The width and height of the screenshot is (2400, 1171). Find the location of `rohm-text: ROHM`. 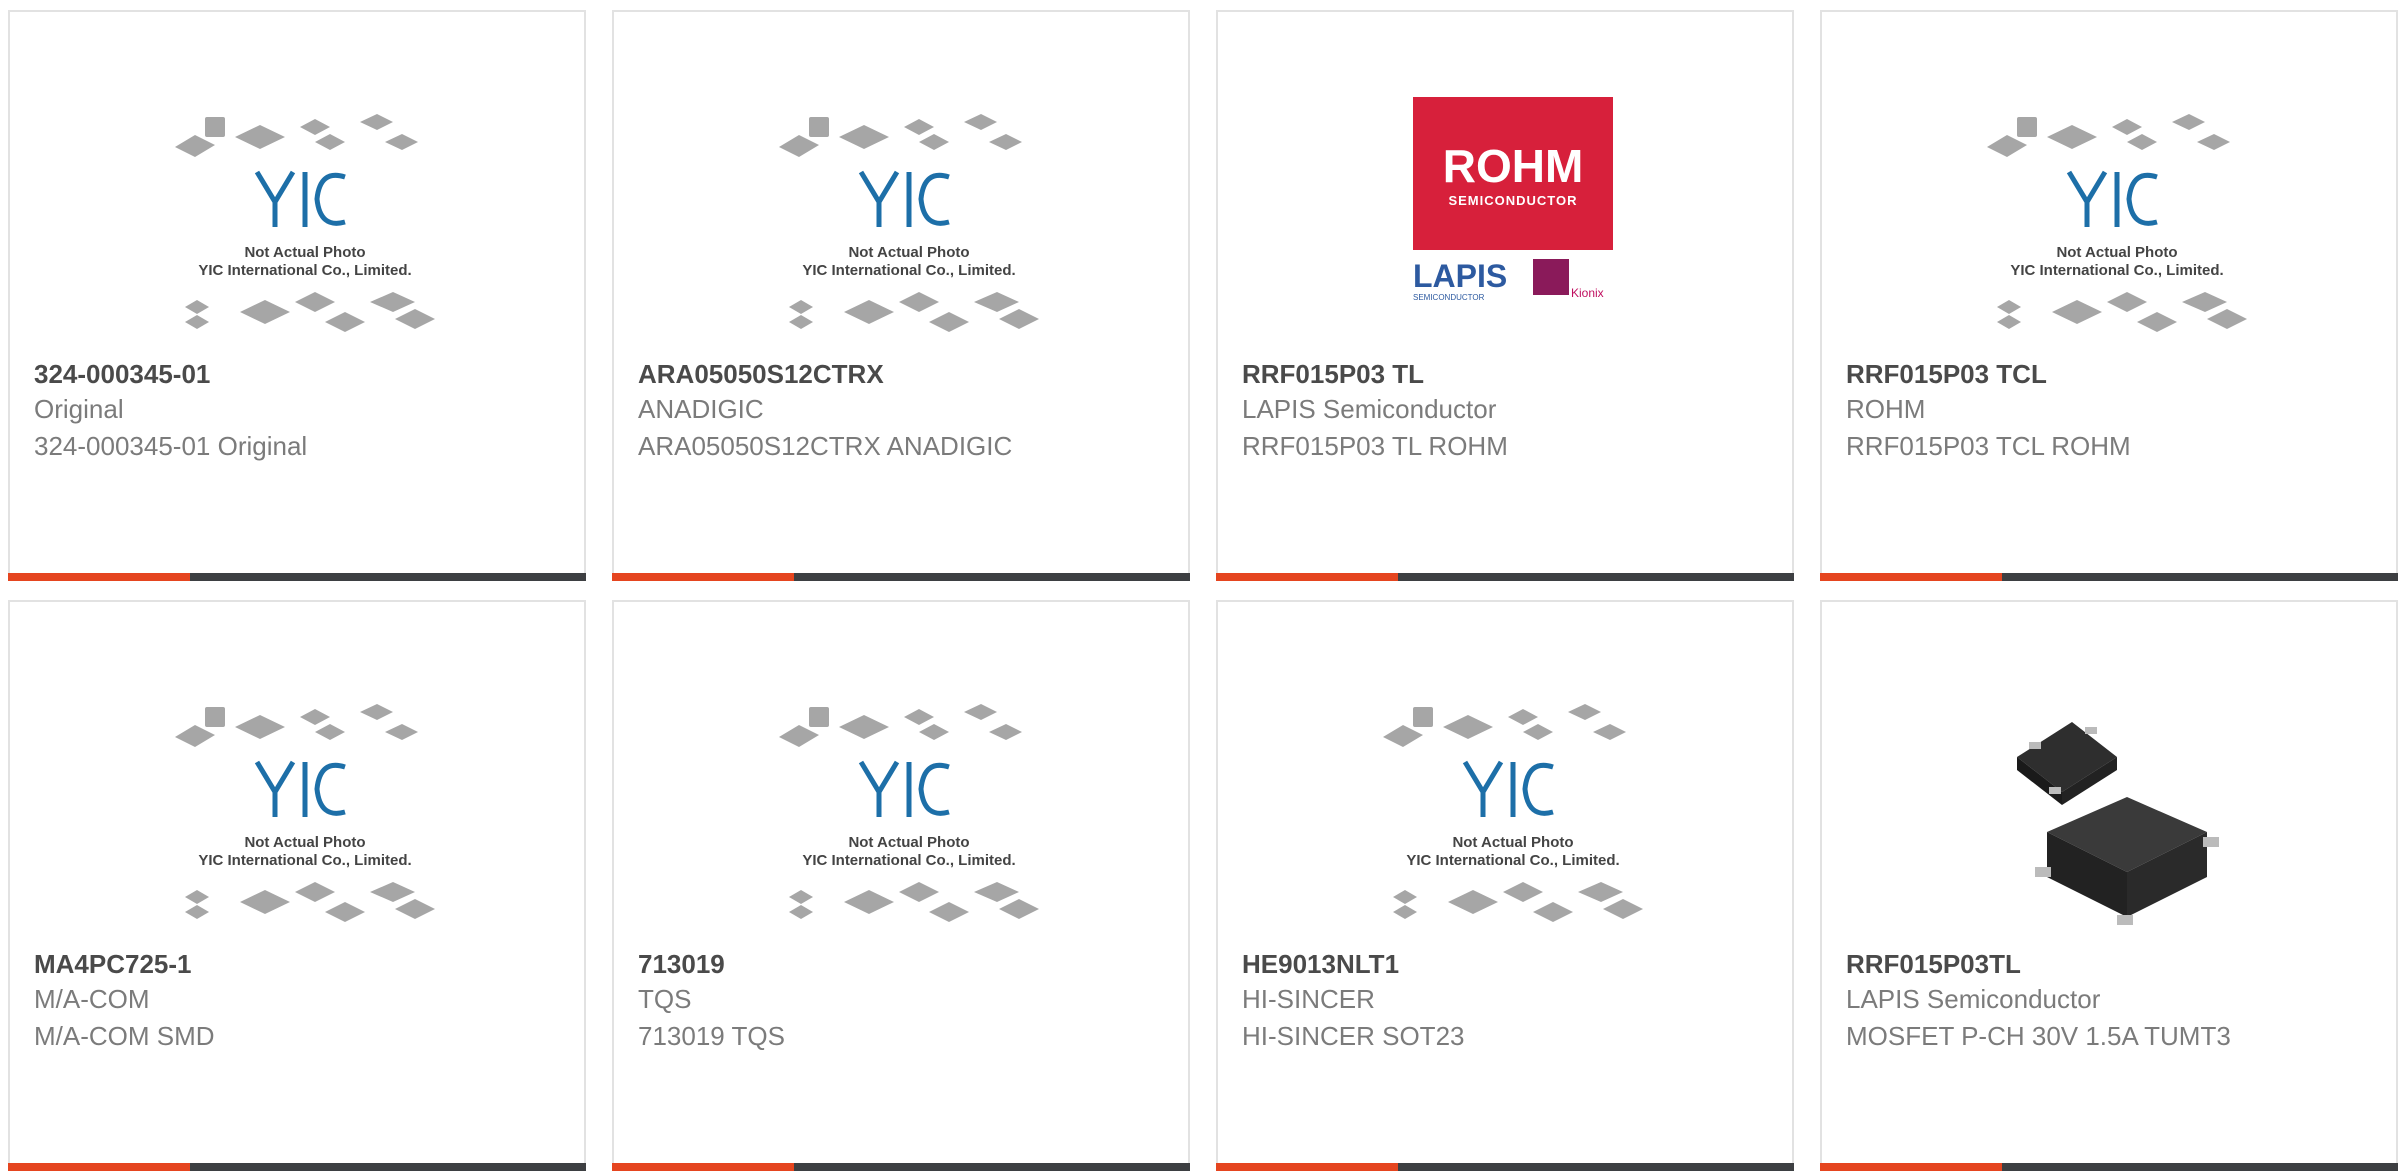

rohm-text: ROHM is located at coordinates (1513, 166).